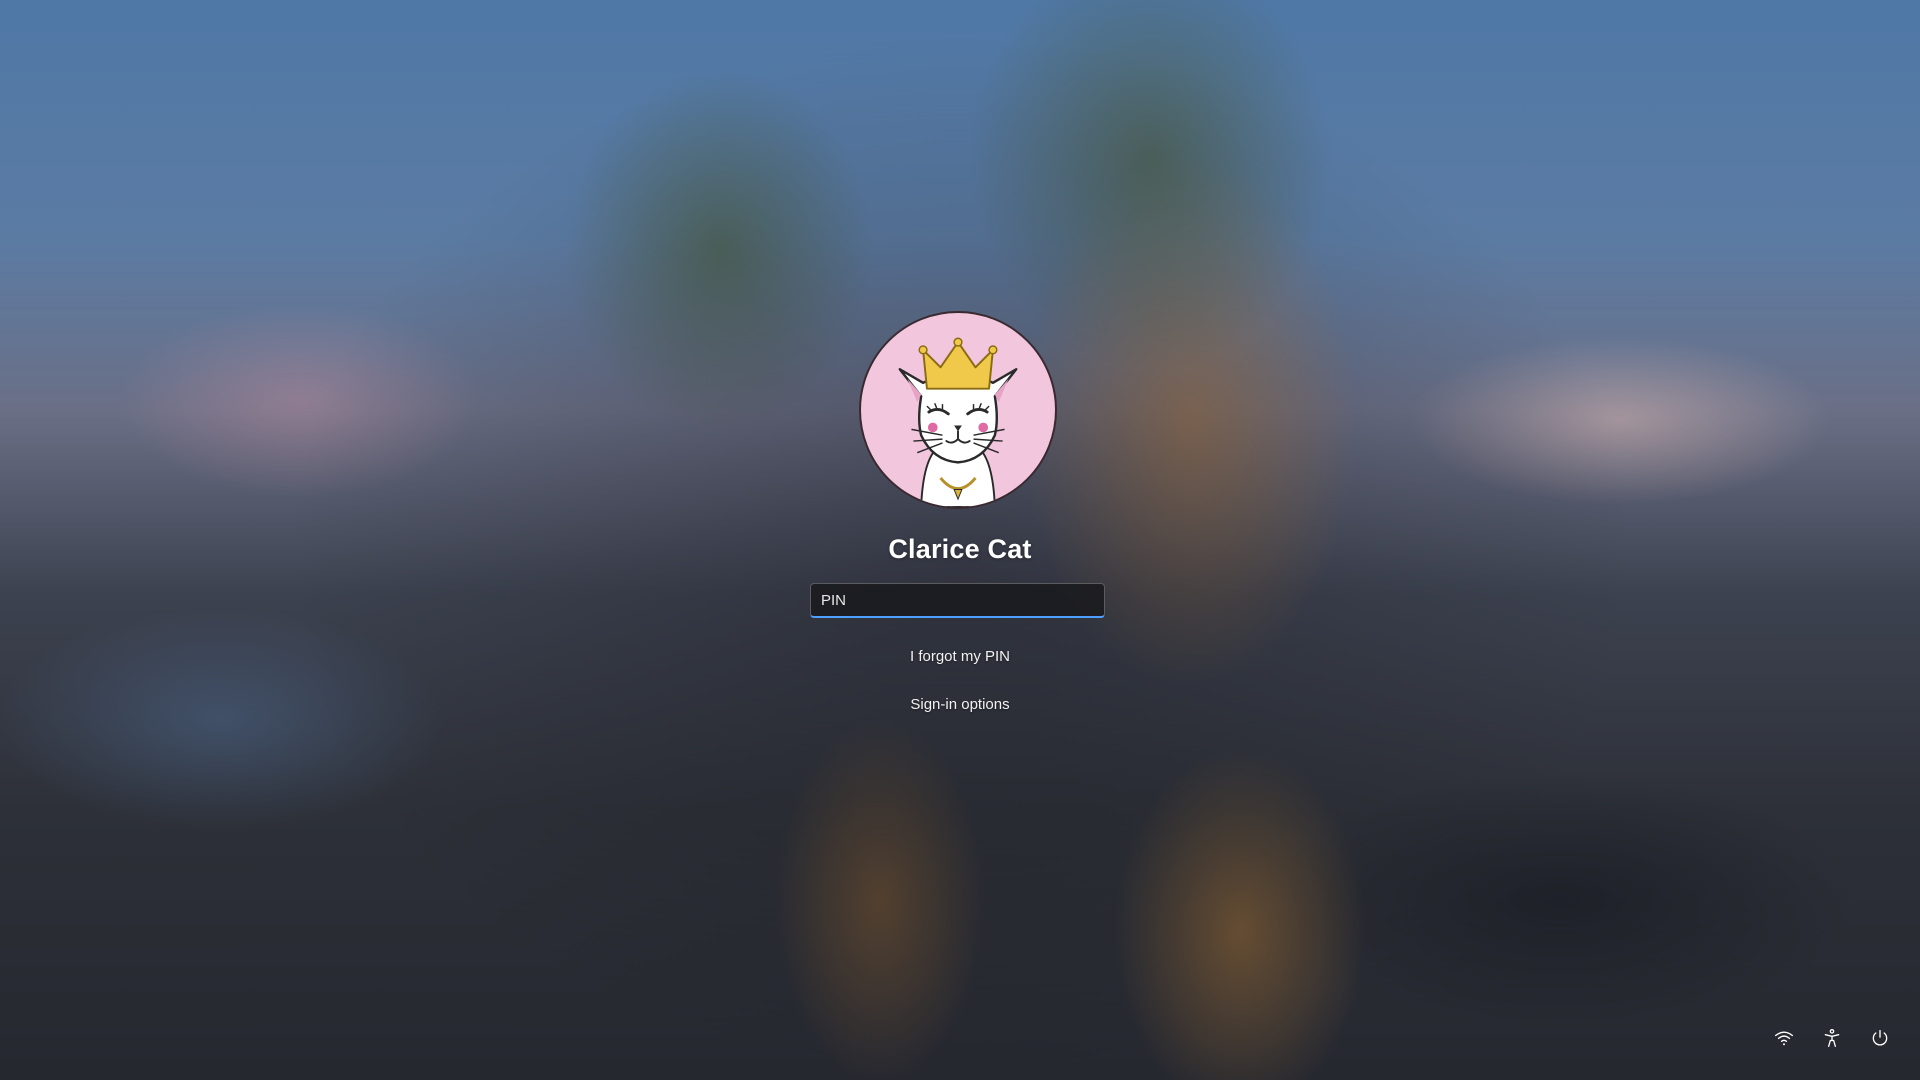 The width and height of the screenshot is (1920, 1080). What do you see at coordinates (960, 704) in the screenshot?
I see `sign-in-options-link: Sign-in options` at bounding box center [960, 704].